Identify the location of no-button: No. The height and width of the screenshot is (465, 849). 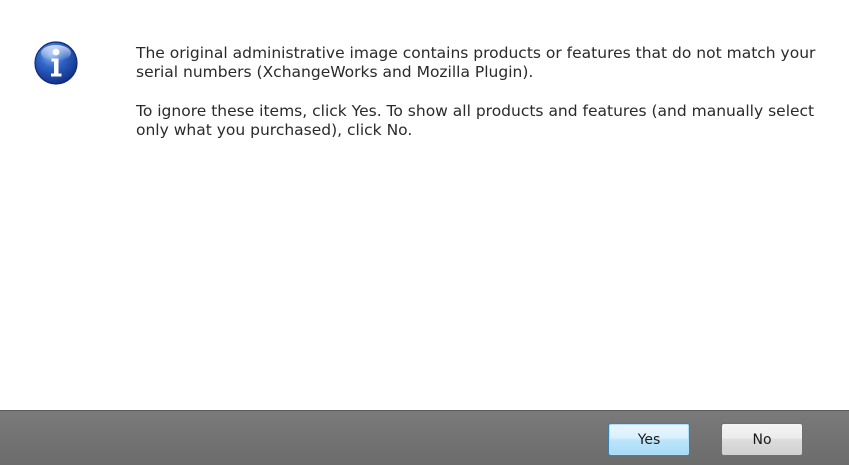
(762, 439).